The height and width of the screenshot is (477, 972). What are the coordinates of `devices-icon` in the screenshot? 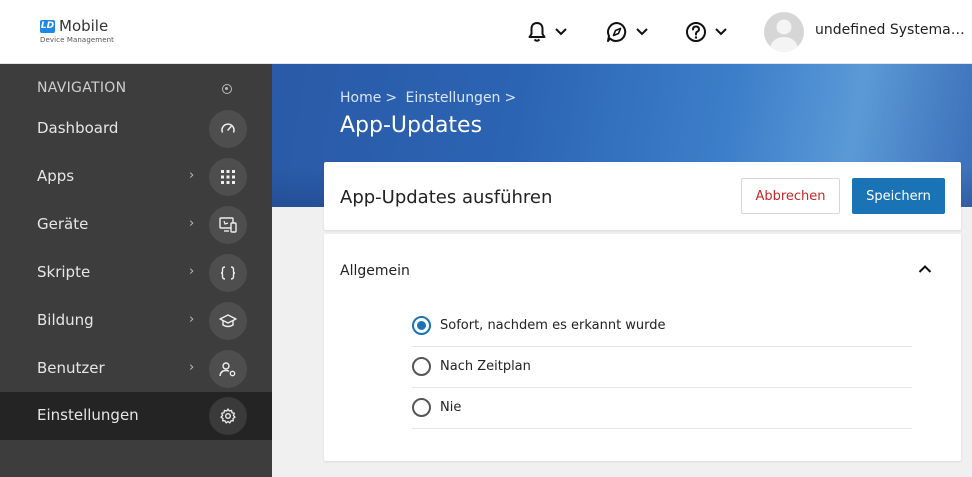 It's located at (228, 225).